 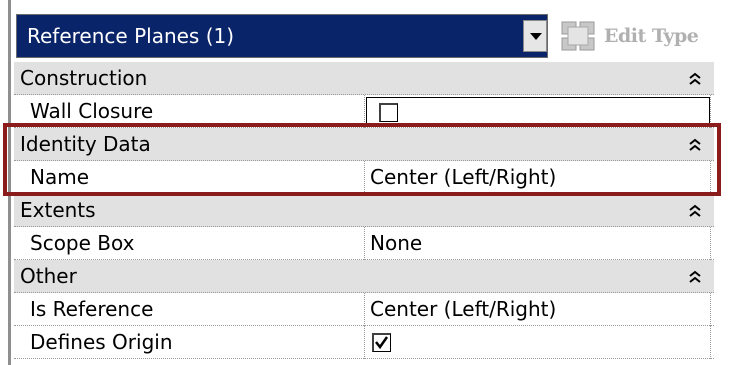 I want to click on property-row-wall-closure: Wall Closure, so click(x=364, y=111).